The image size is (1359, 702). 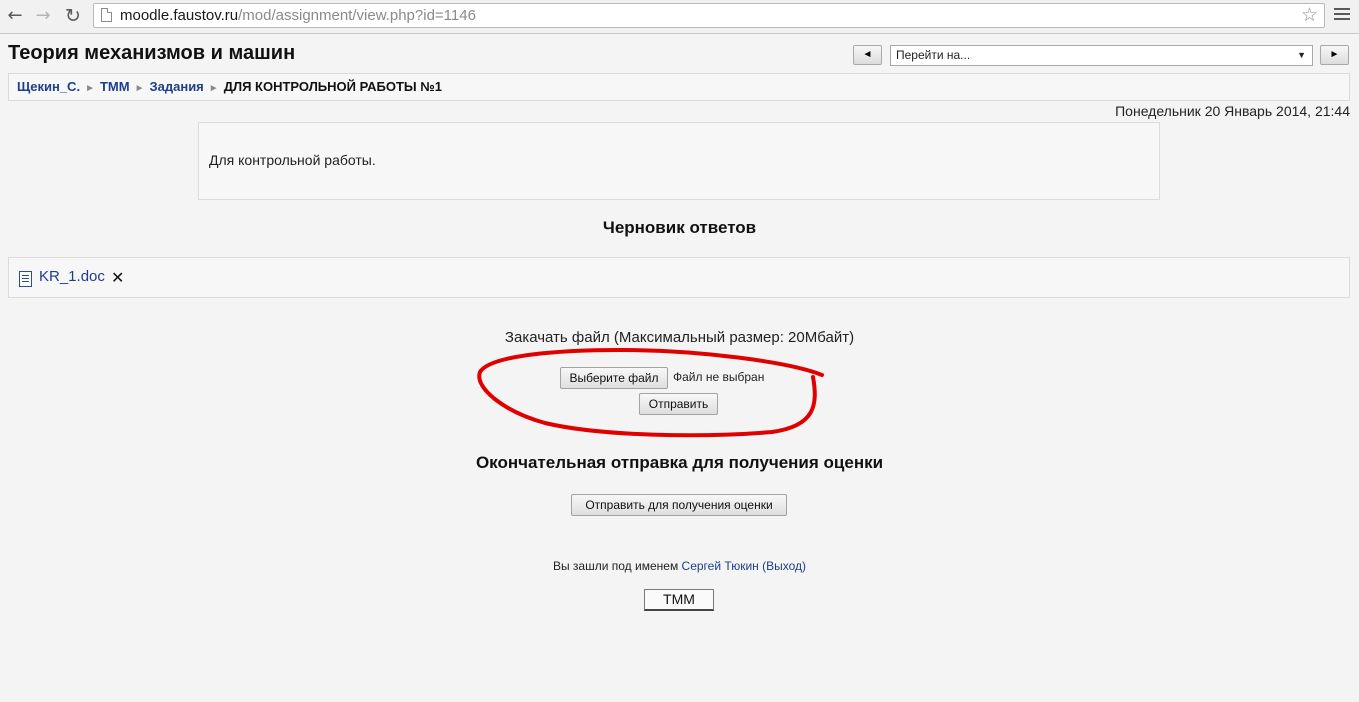 I want to click on user-profile-link: Сергей Тюкин, so click(x=720, y=566).